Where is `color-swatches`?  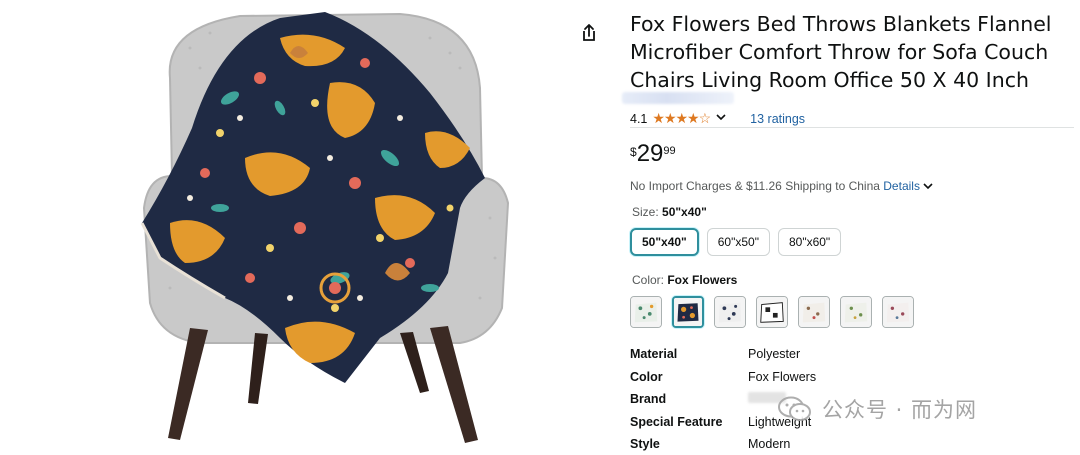
color-swatches is located at coordinates (772, 312).